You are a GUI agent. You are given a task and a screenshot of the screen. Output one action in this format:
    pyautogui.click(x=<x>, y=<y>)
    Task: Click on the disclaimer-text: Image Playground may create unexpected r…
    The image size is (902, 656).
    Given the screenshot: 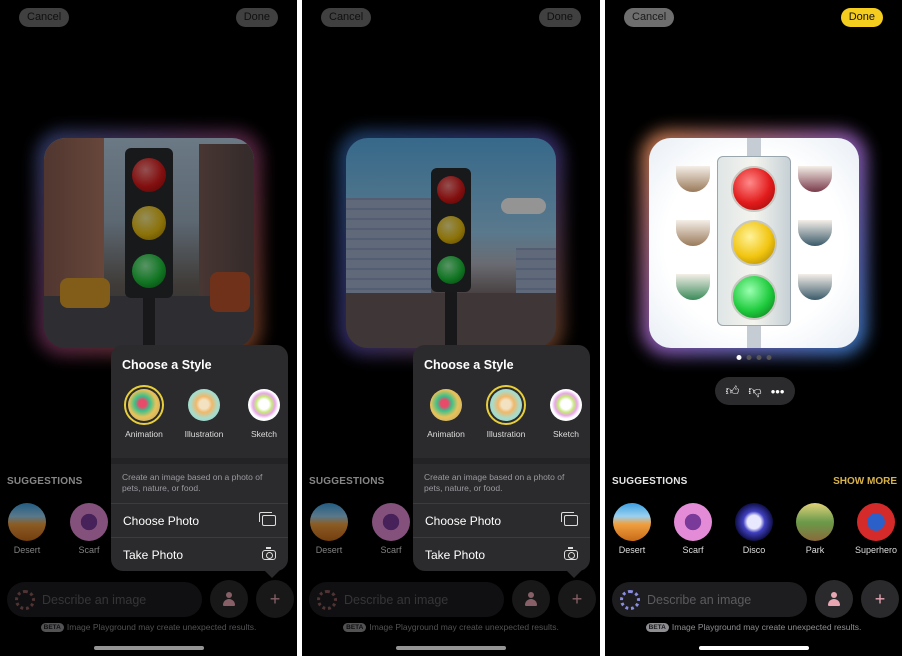 What is the action you would take?
    pyautogui.click(x=766, y=627)
    